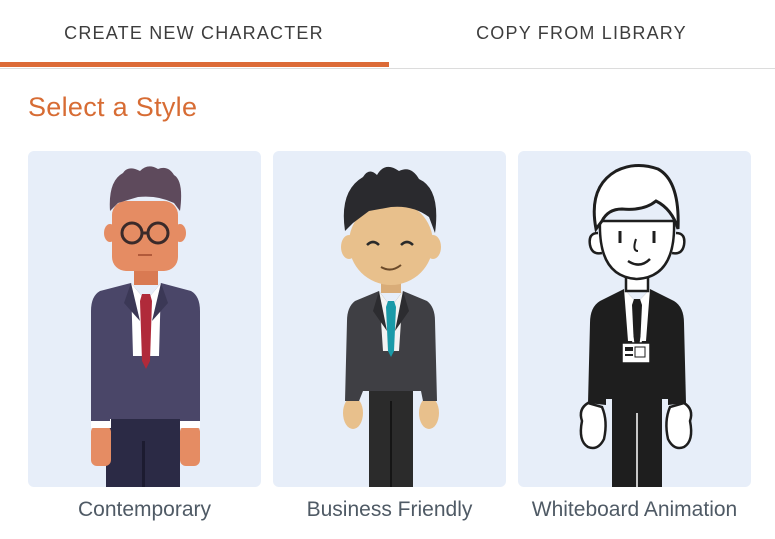 This screenshot has width=775, height=539. What do you see at coordinates (194, 64) in the screenshot?
I see `active-tab-indicator` at bounding box center [194, 64].